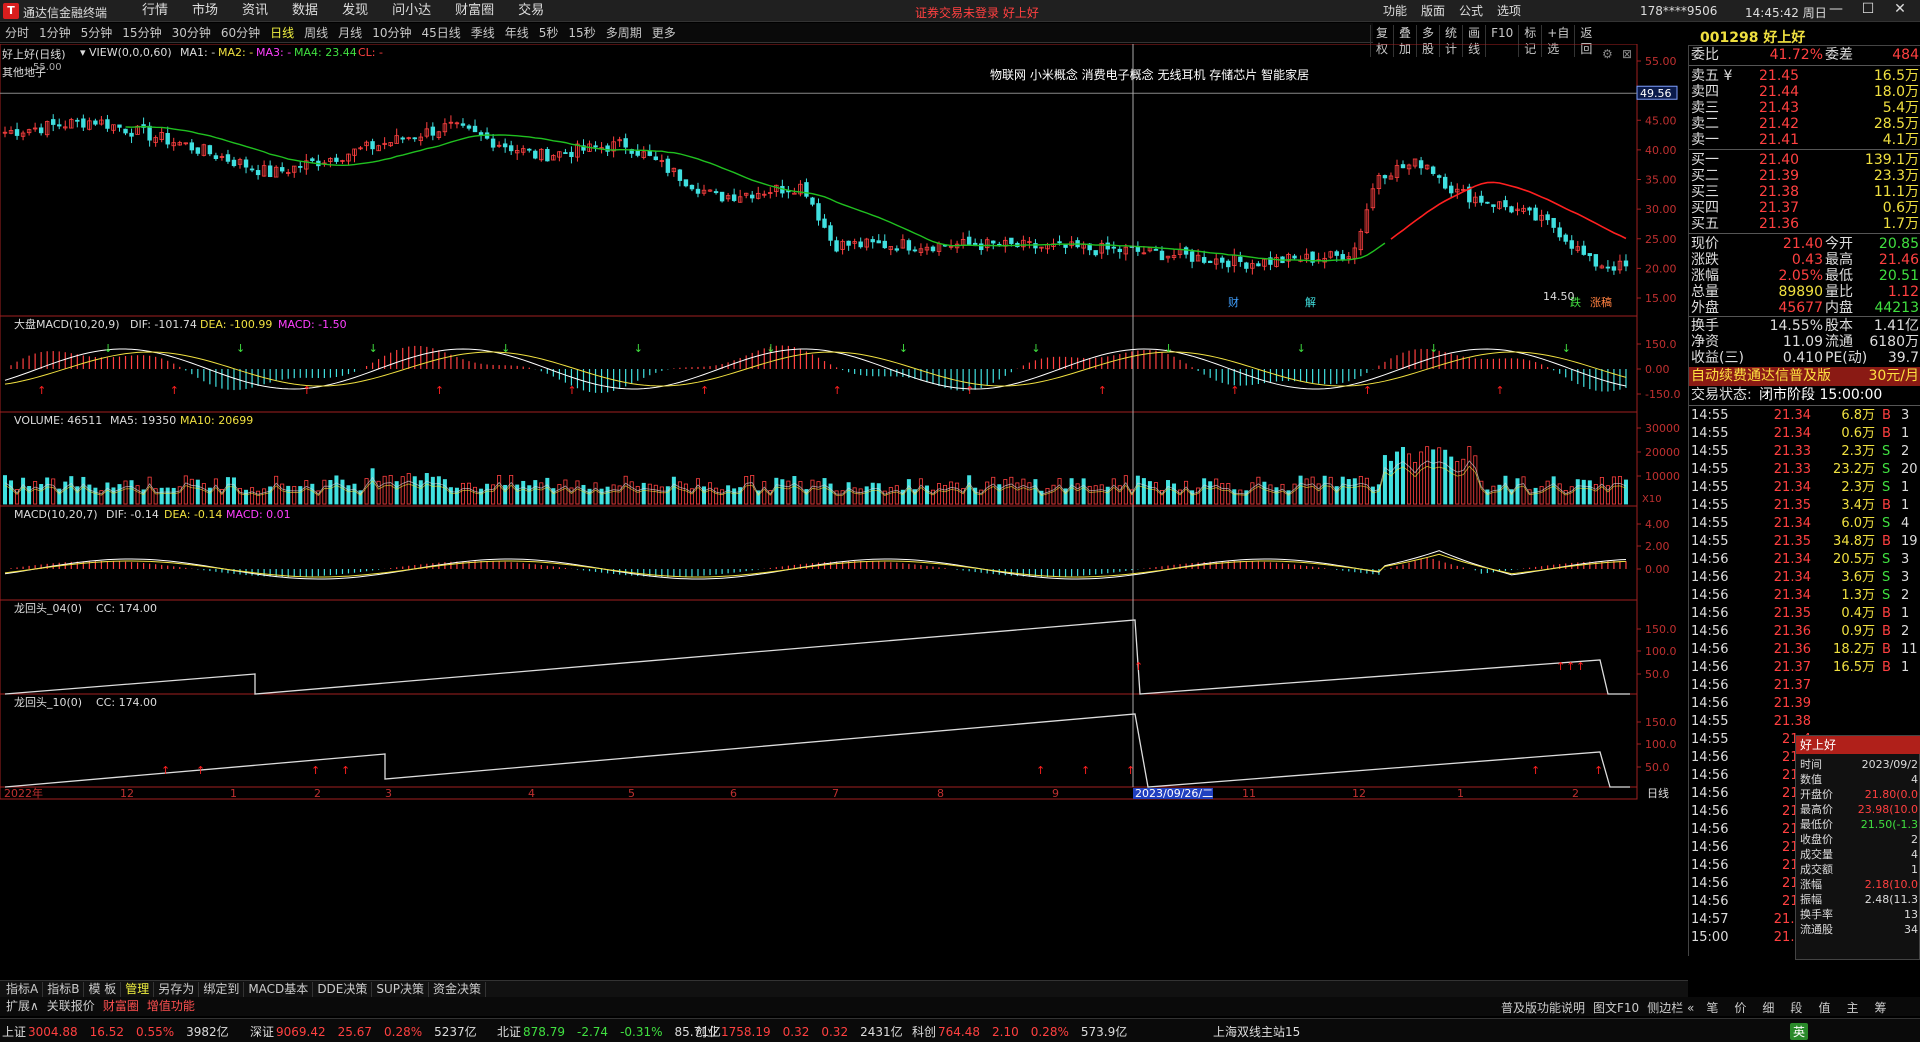  What do you see at coordinates (1559, 296) in the screenshot?
I see `low-price-label: 14.50` at bounding box center [1559, 296].